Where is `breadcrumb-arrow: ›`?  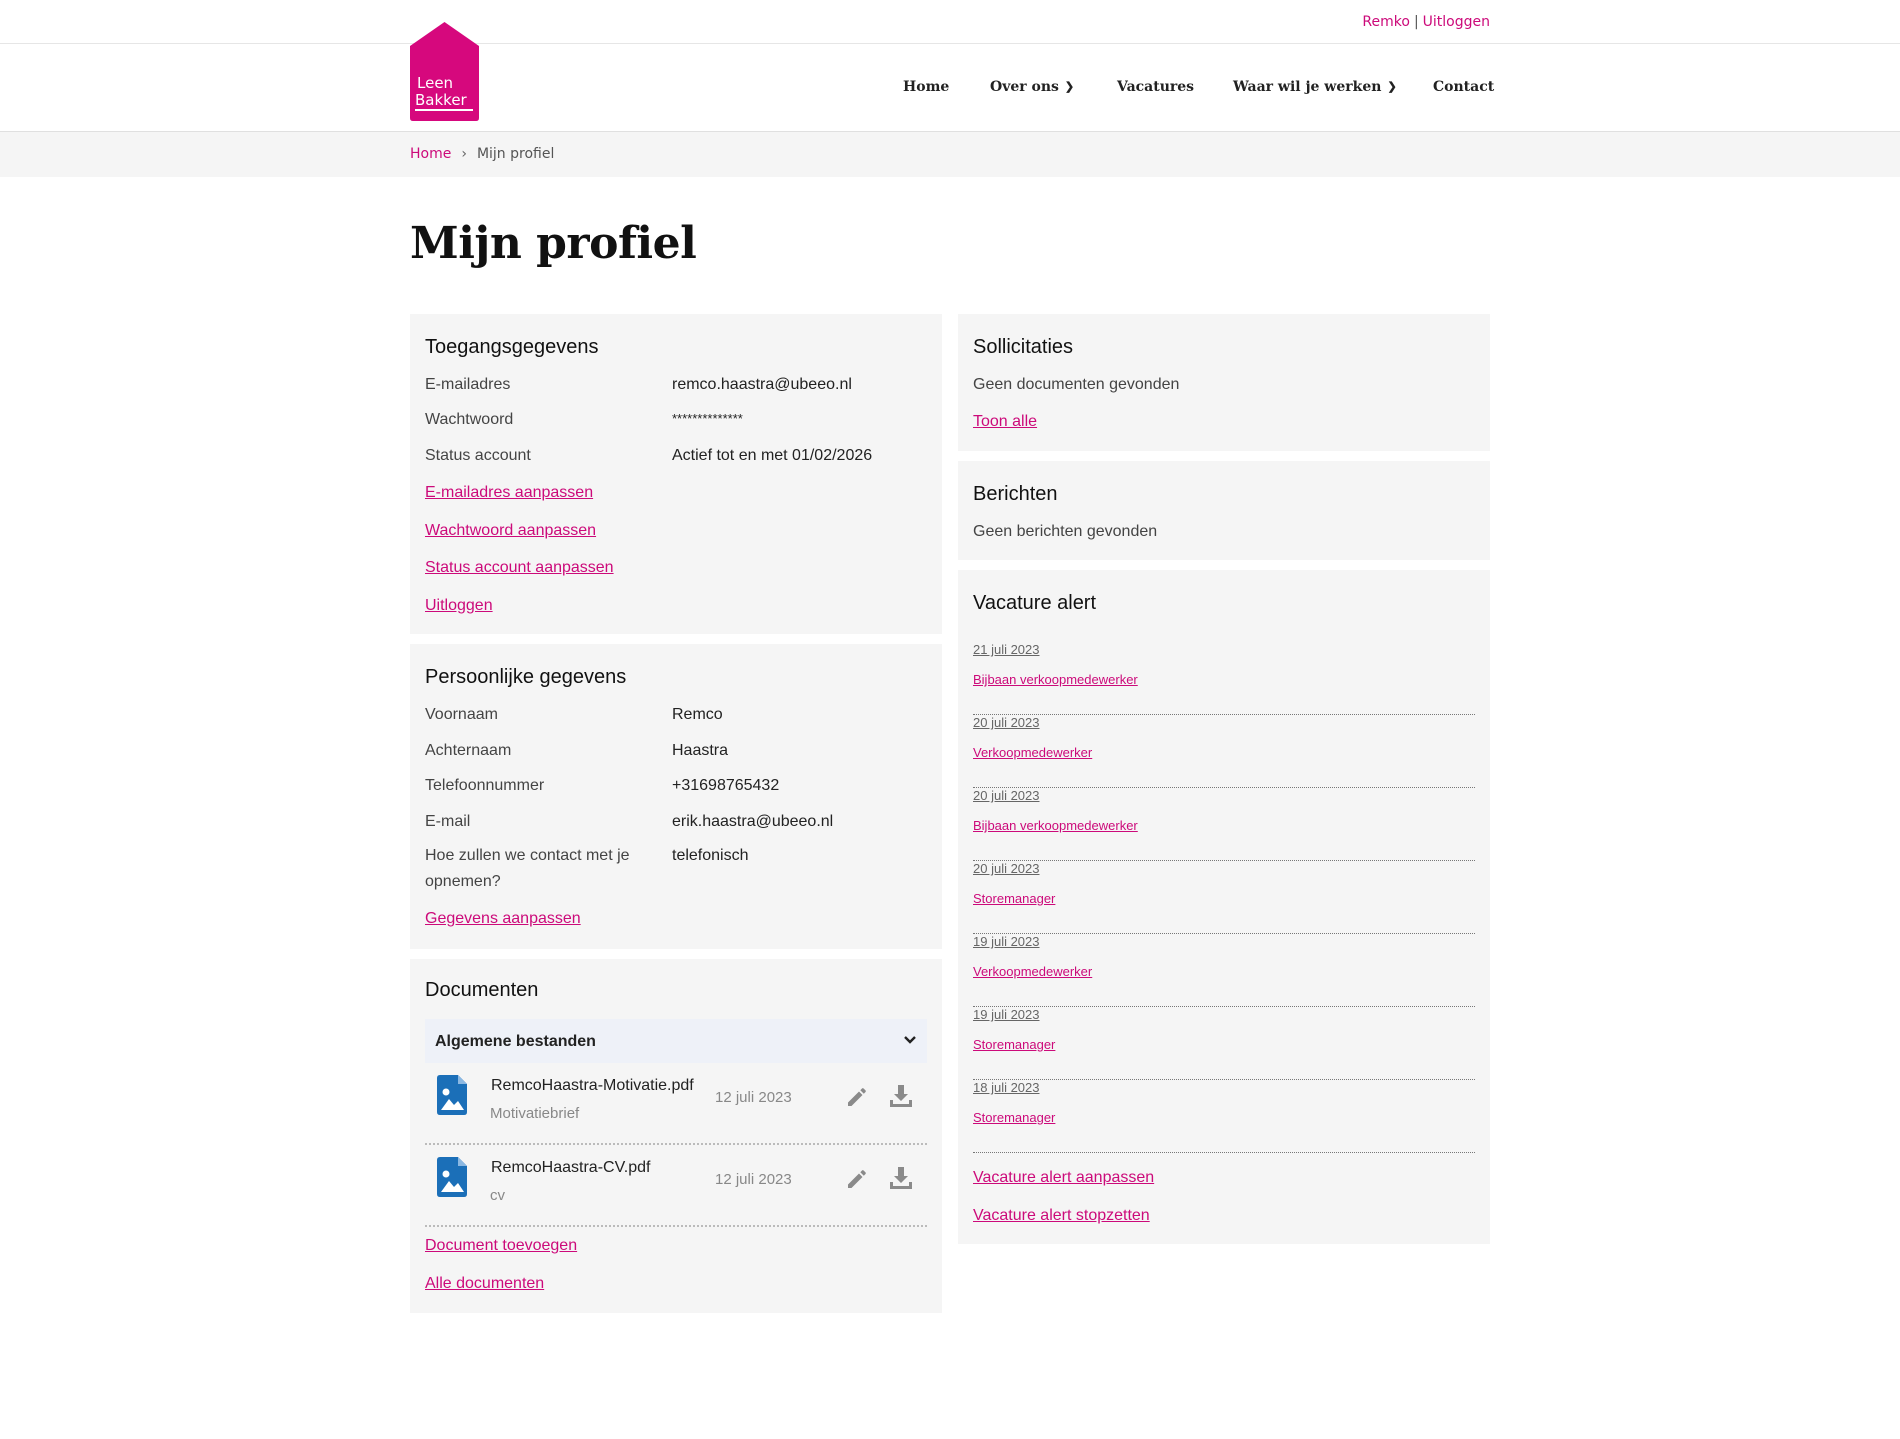 breadcrumb-arrow: › is located at coordinates (464, 154).